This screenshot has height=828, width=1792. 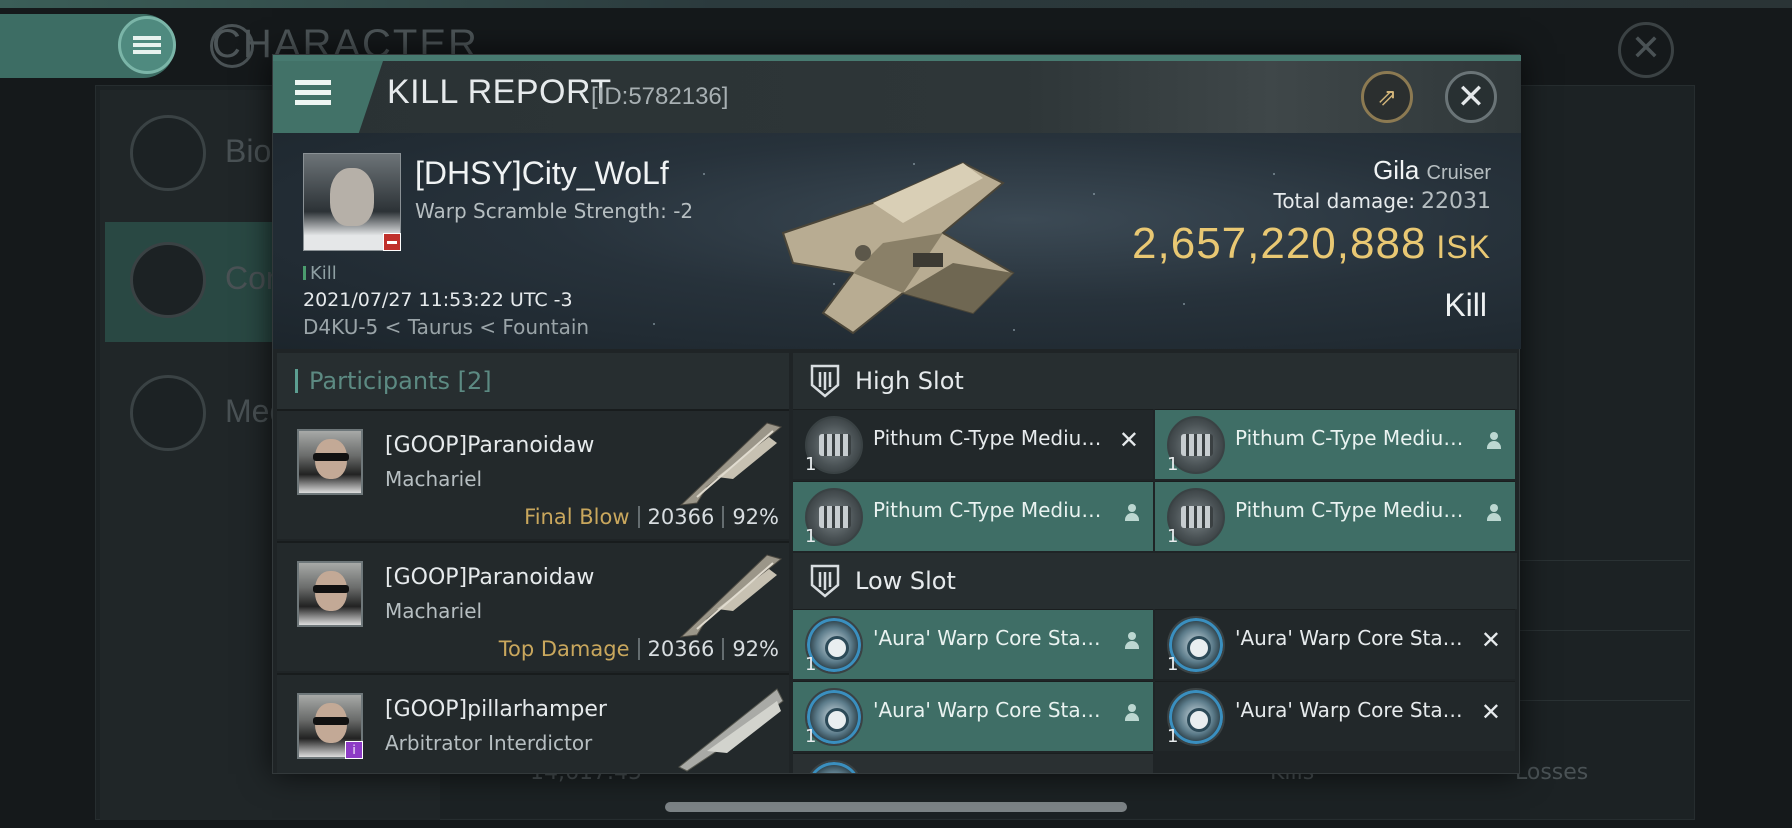 What do you see at coordinates (825, 381) in the screenshot?
I see `high-slot-icon` at bounding box center [825, 381].